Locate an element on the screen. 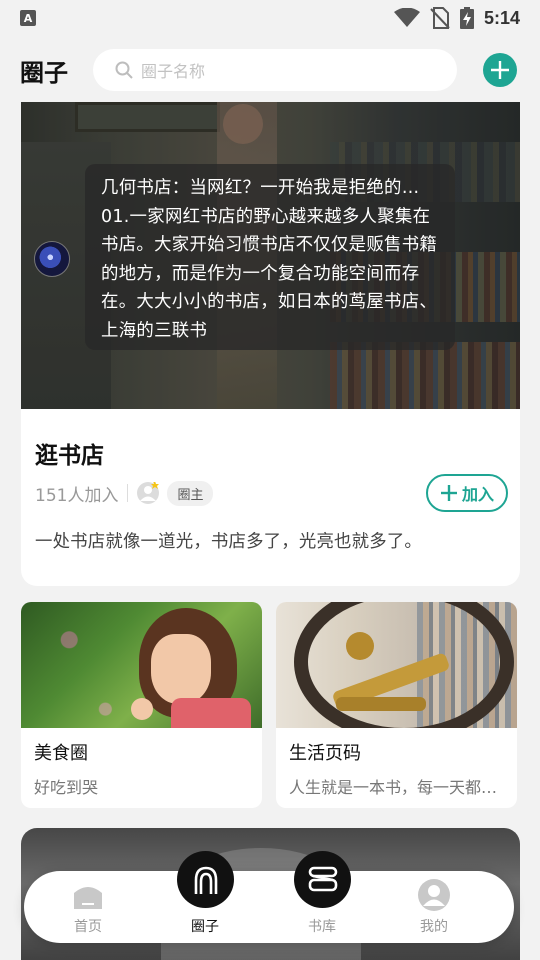 This screenshot has height=960, width=540. circle-title: 美食圈 is located at coordinates (61, 753).